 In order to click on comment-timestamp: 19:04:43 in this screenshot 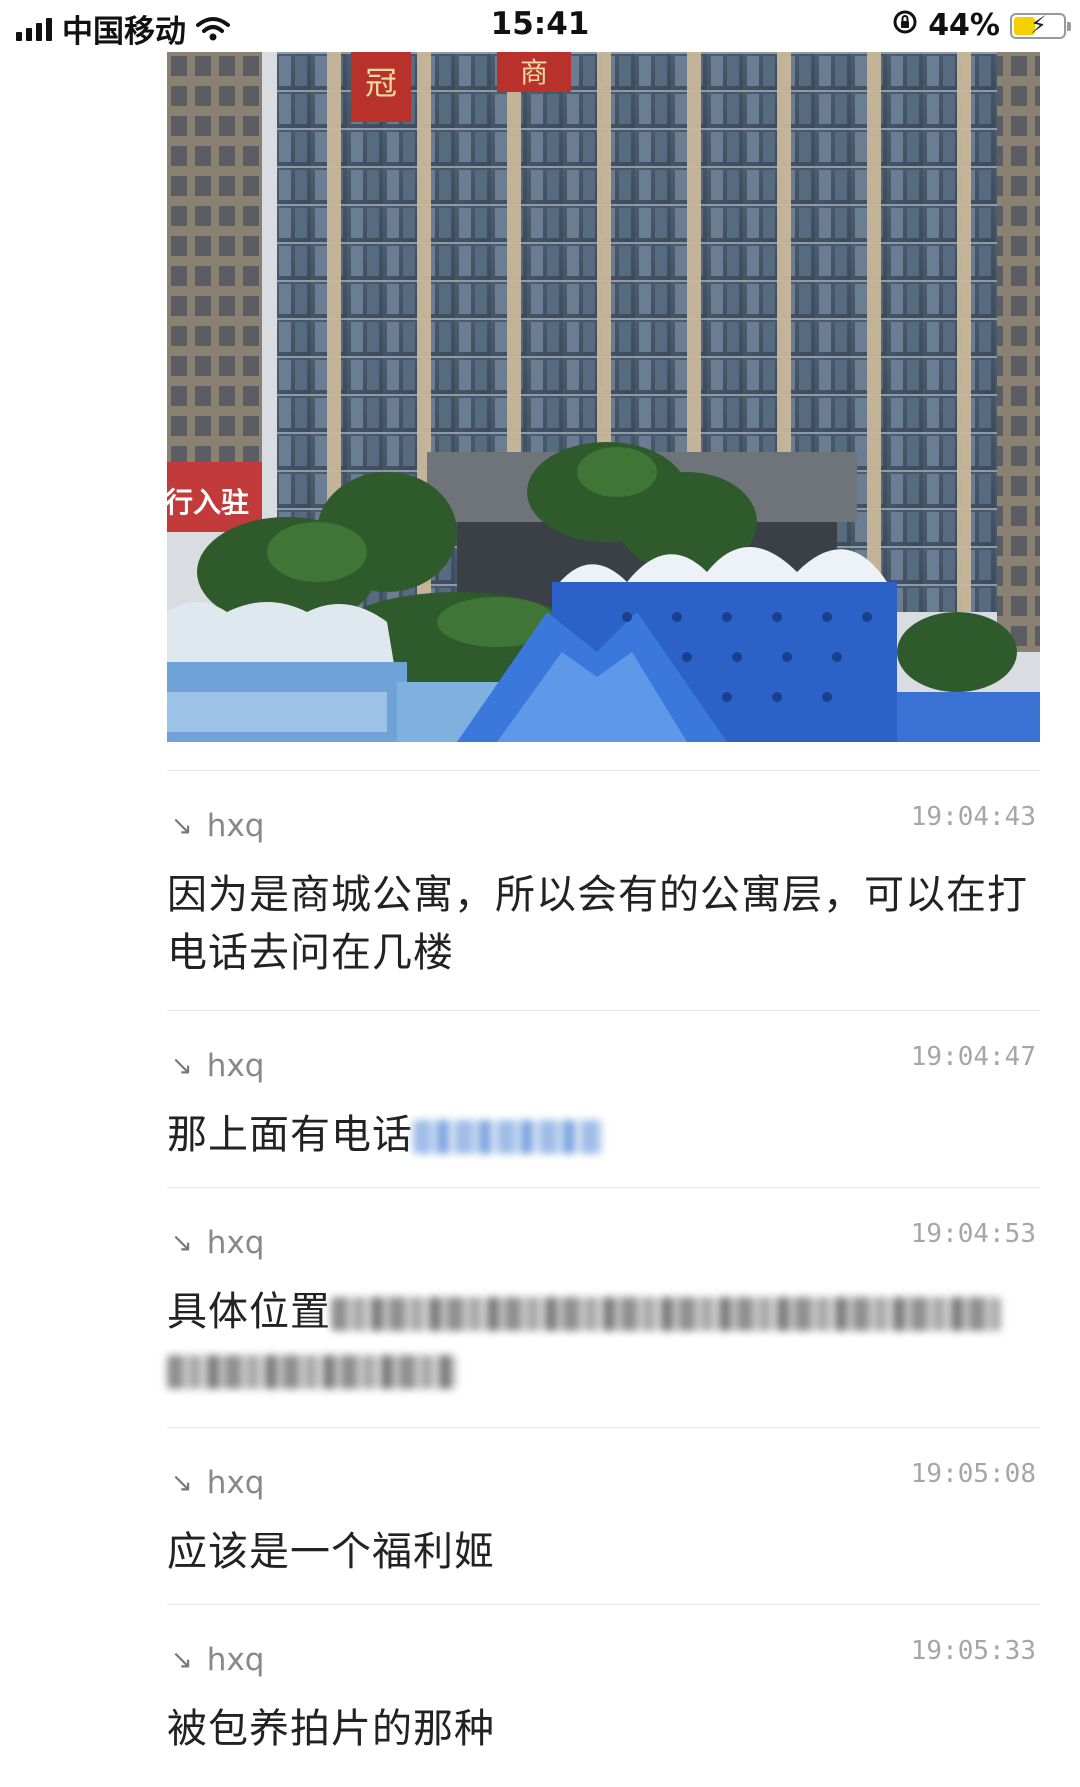, I will do `click(973, 817)`.